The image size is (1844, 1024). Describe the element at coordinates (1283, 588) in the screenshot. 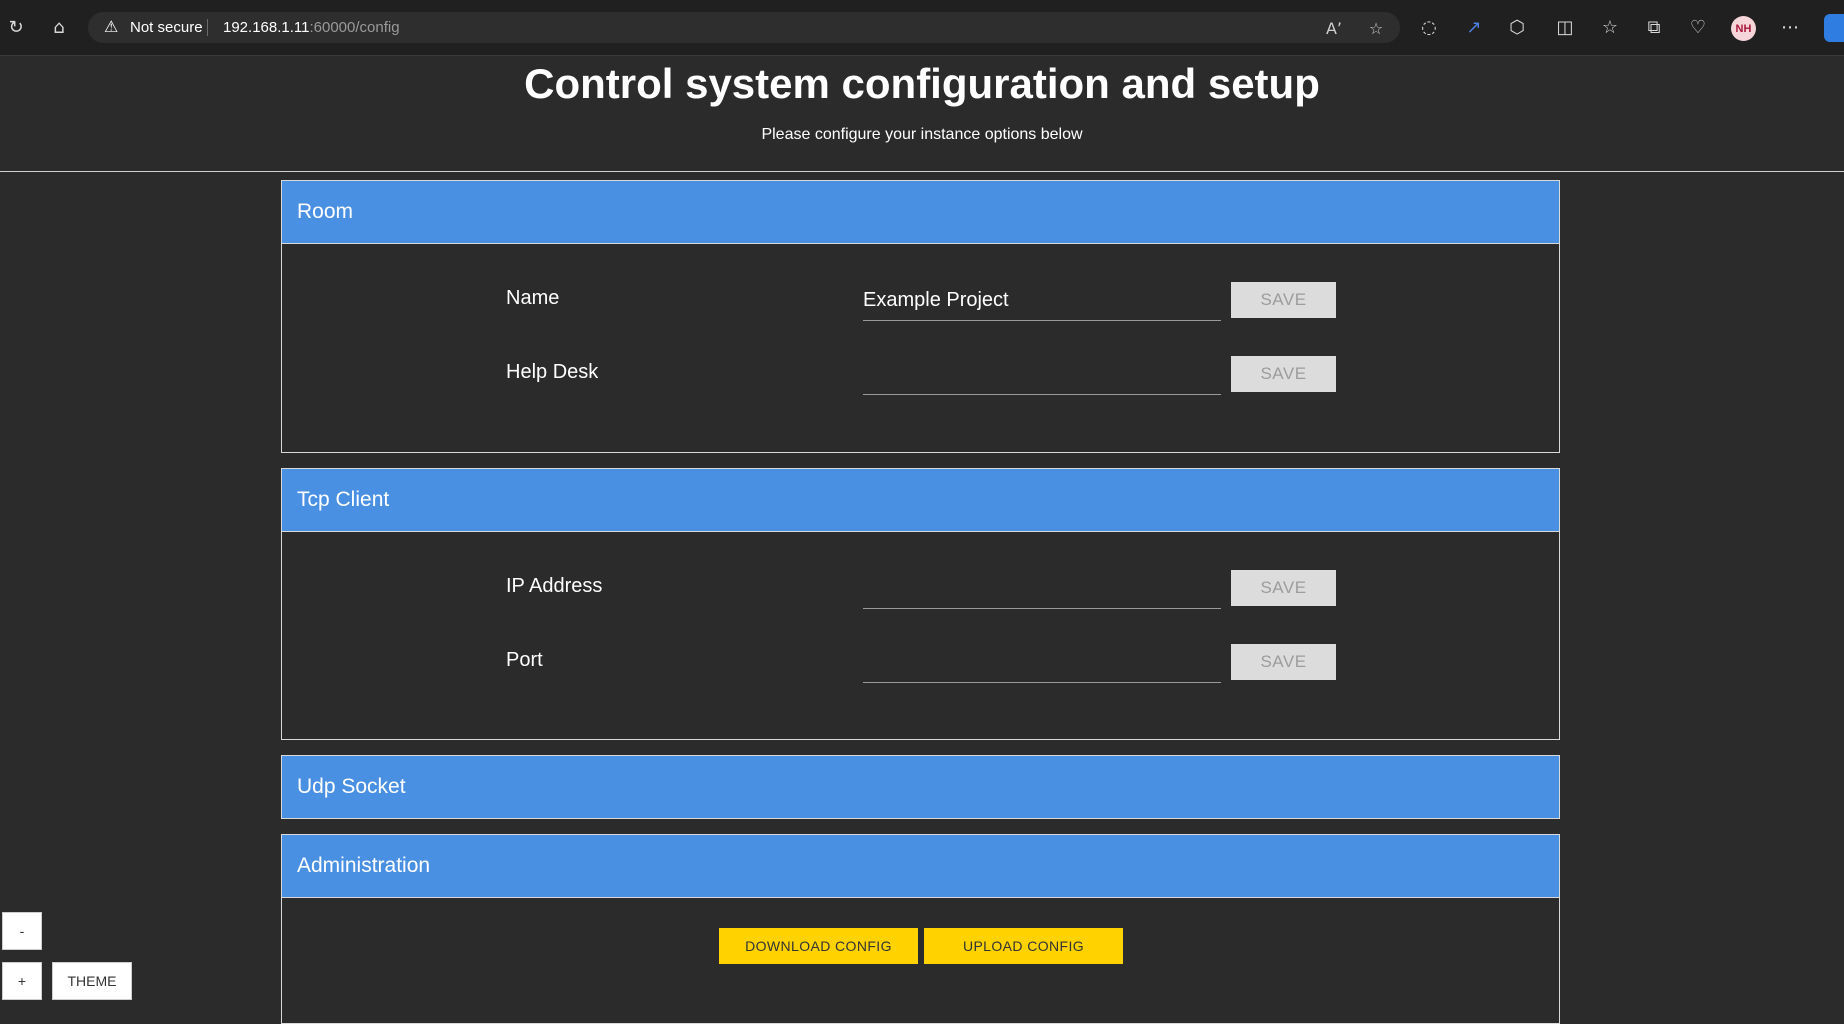

I see `save-ip-address-button: SAVE` at that location.